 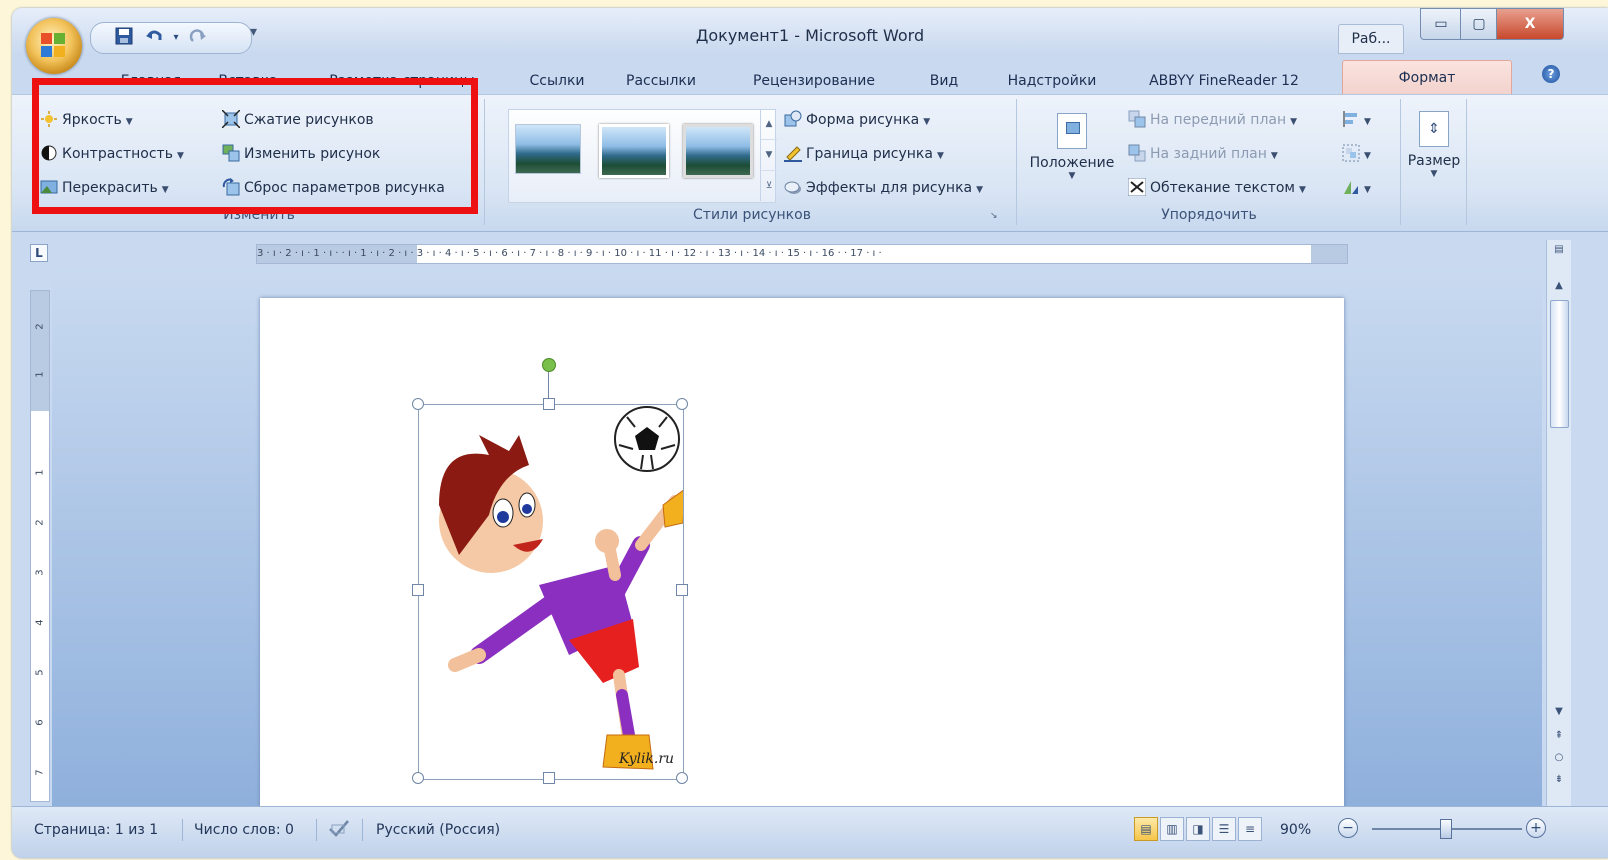 What do you see at coordinates (340, 830) in the screenshot?
I see `proofing-icon` at bounding box center [340, 830].